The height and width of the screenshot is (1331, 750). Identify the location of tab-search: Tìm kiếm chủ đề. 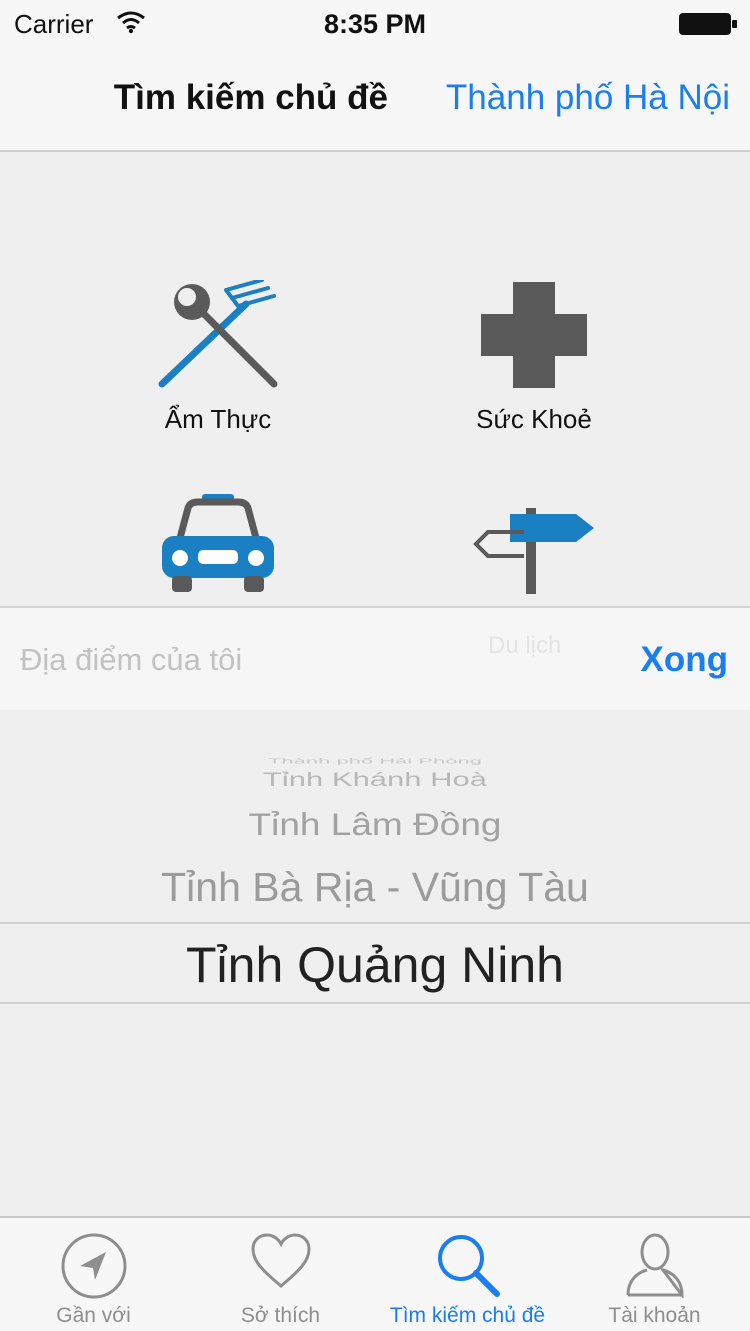
(467, 1274).